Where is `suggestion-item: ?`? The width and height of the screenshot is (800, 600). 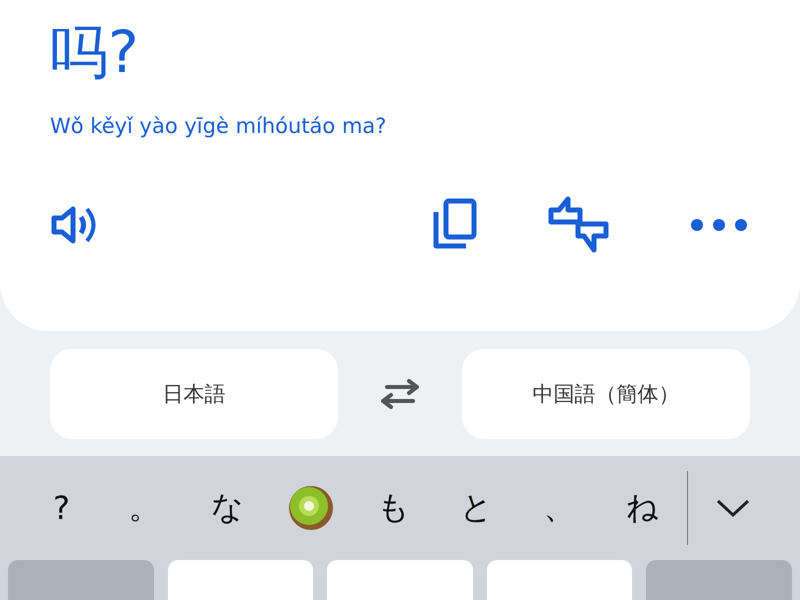 suggestion-item: ? is located at coordinates (61, 508).